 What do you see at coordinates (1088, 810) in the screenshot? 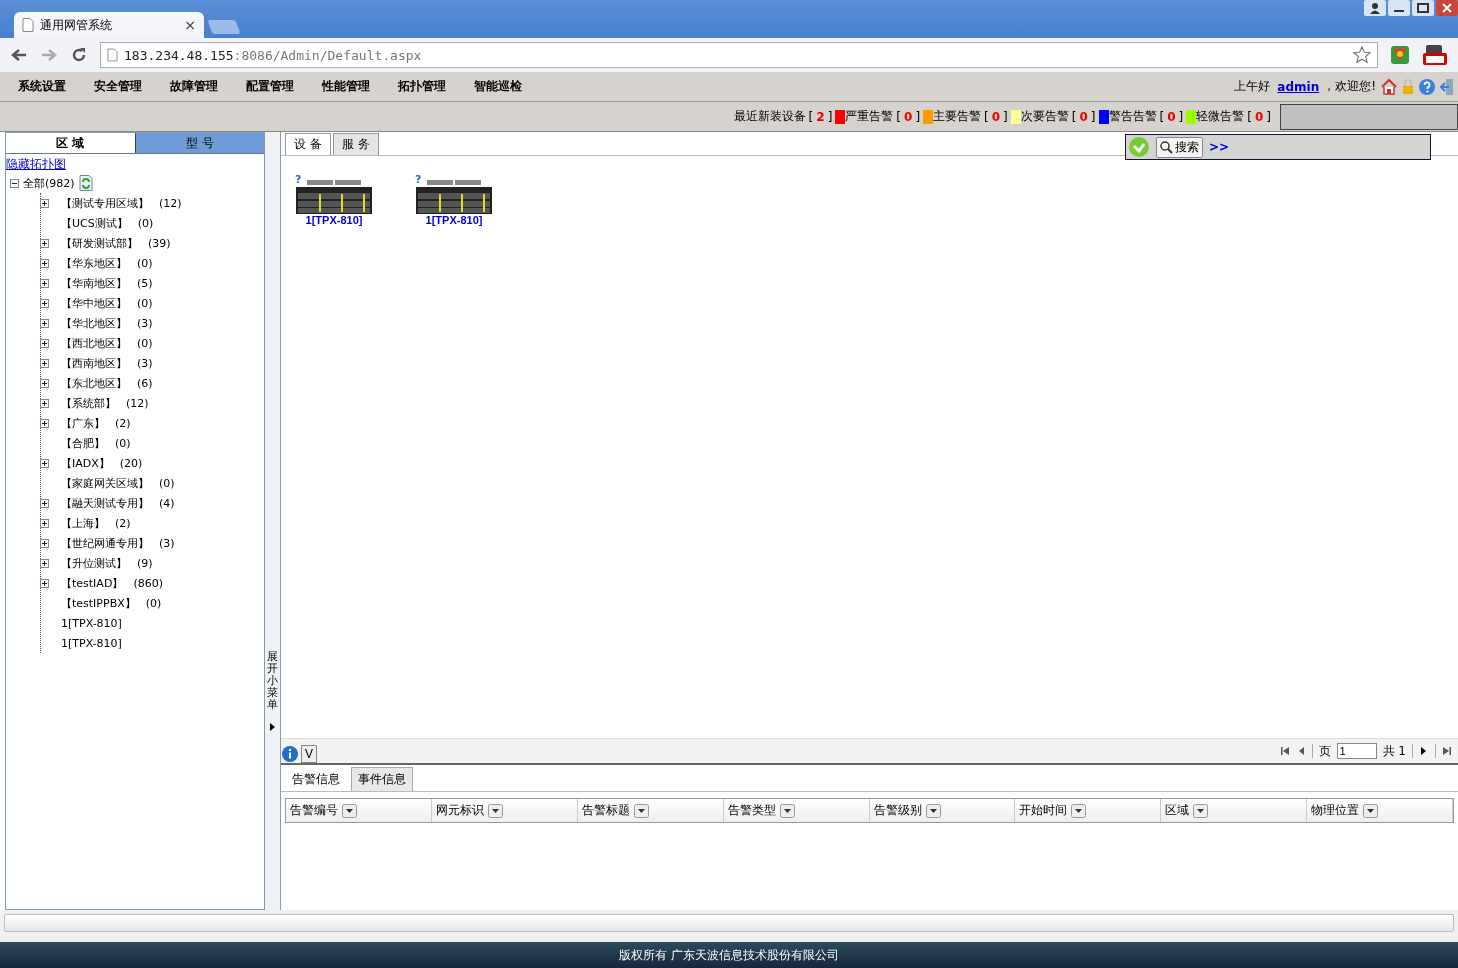
I see `column-header: 开始时间` at bounding box center [1088, 810].